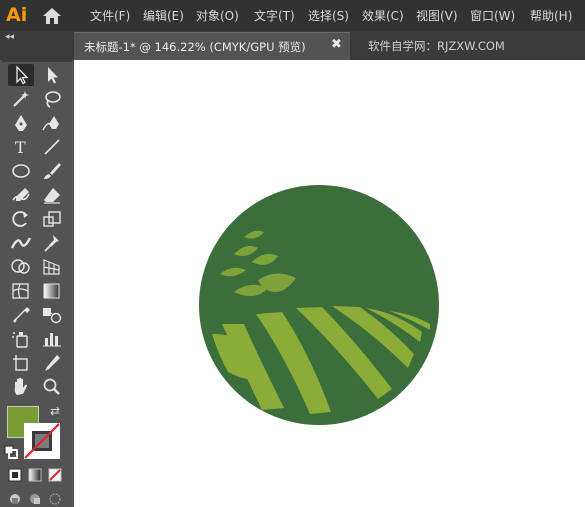  Describe the element at coordinates (52, 16) in the screenshot. I see `home-icon` at that location.